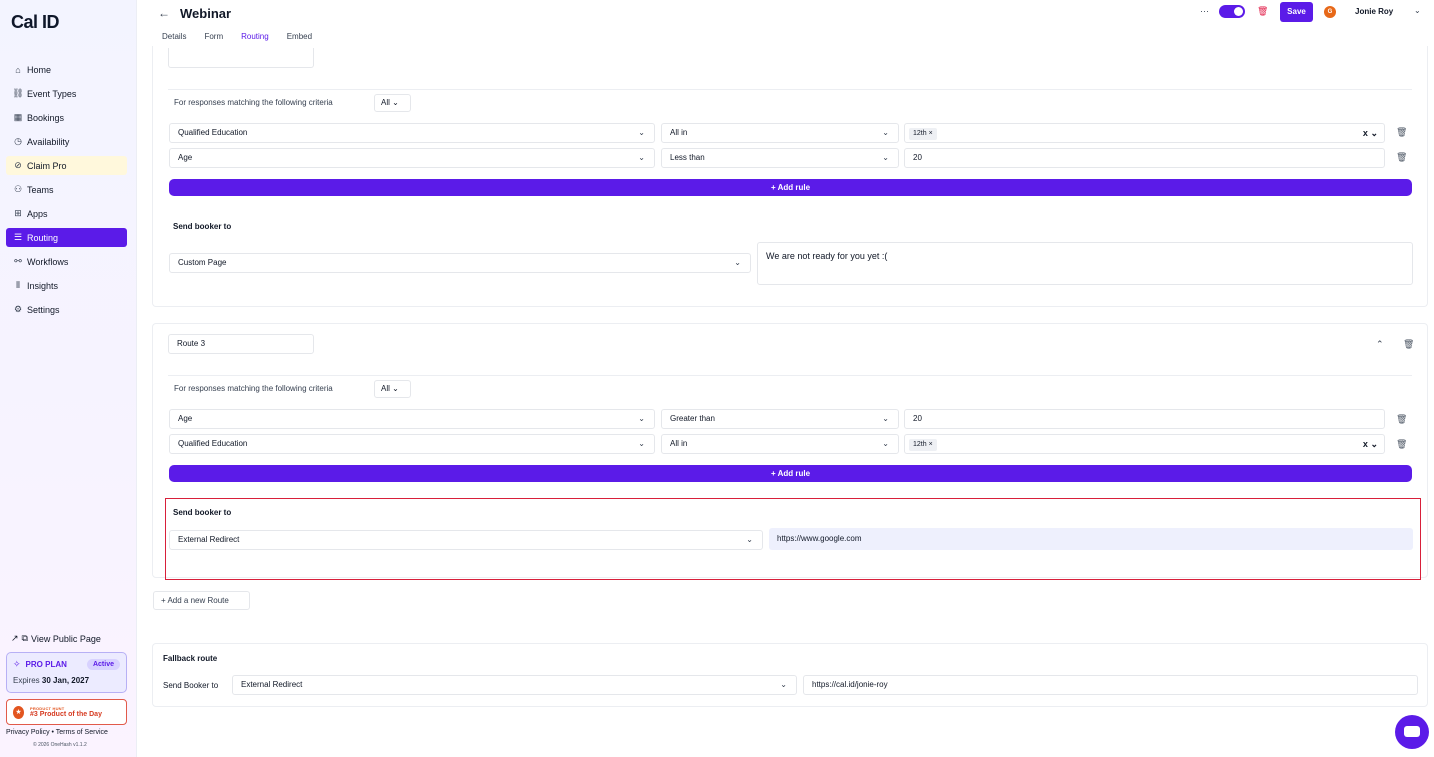  I want to click on sidebar-item-label: Bookings, so click(46, 117).